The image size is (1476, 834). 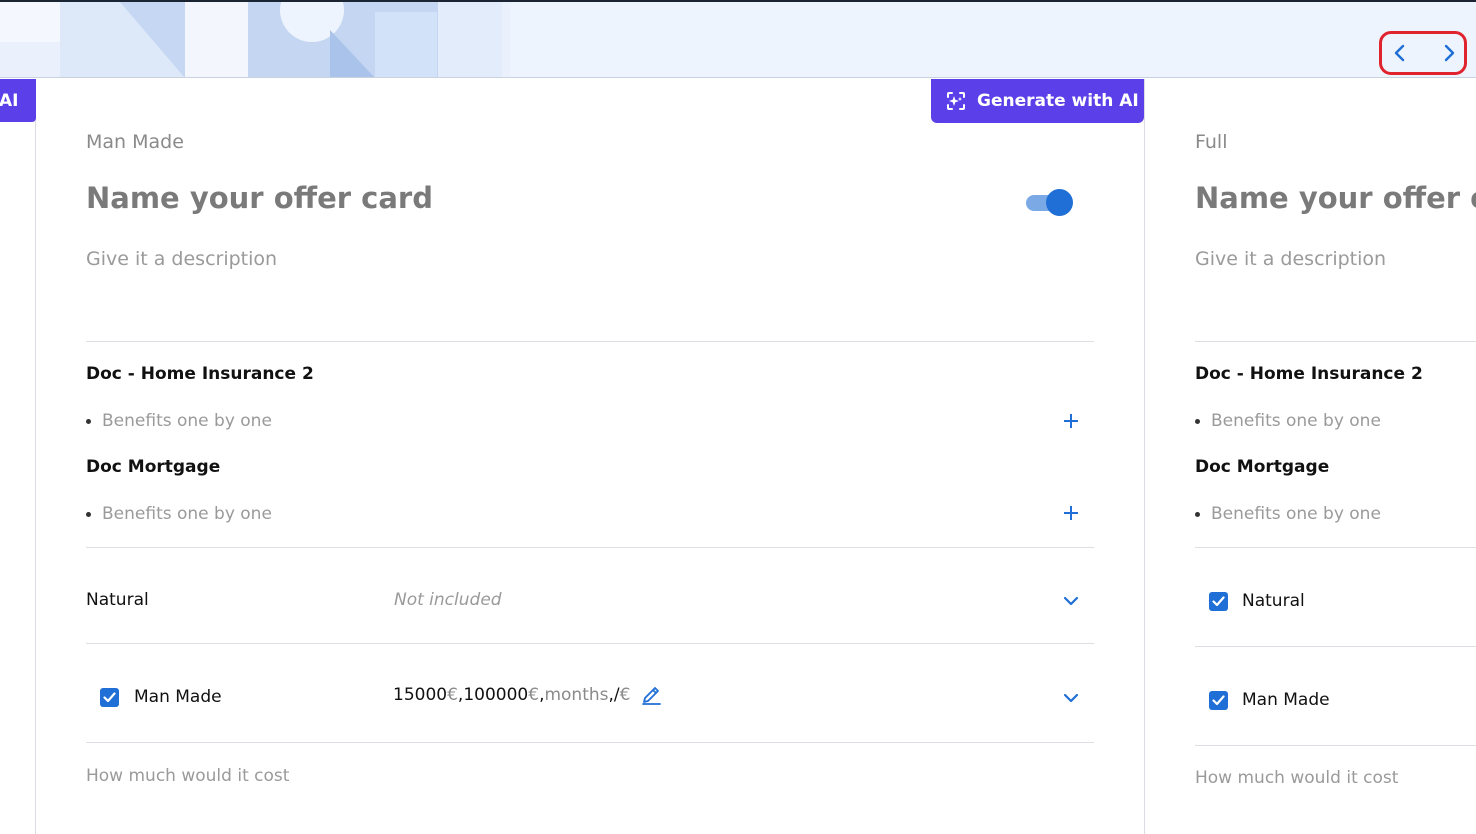 I want to click on previous-offer-card, so click(x=18, y=456).